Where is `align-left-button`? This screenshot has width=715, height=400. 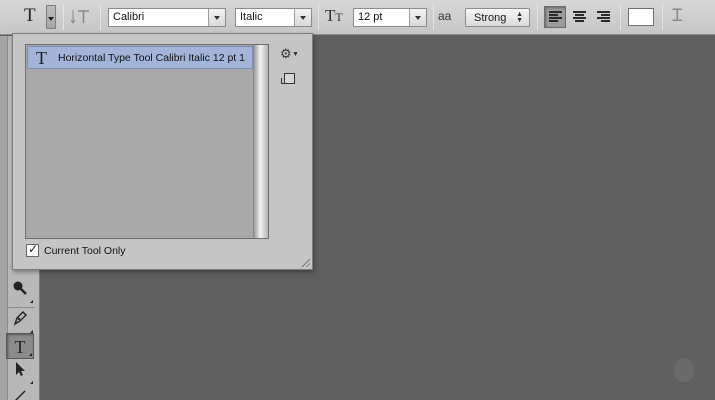
align-left-button is located at coordinates (555, 17).